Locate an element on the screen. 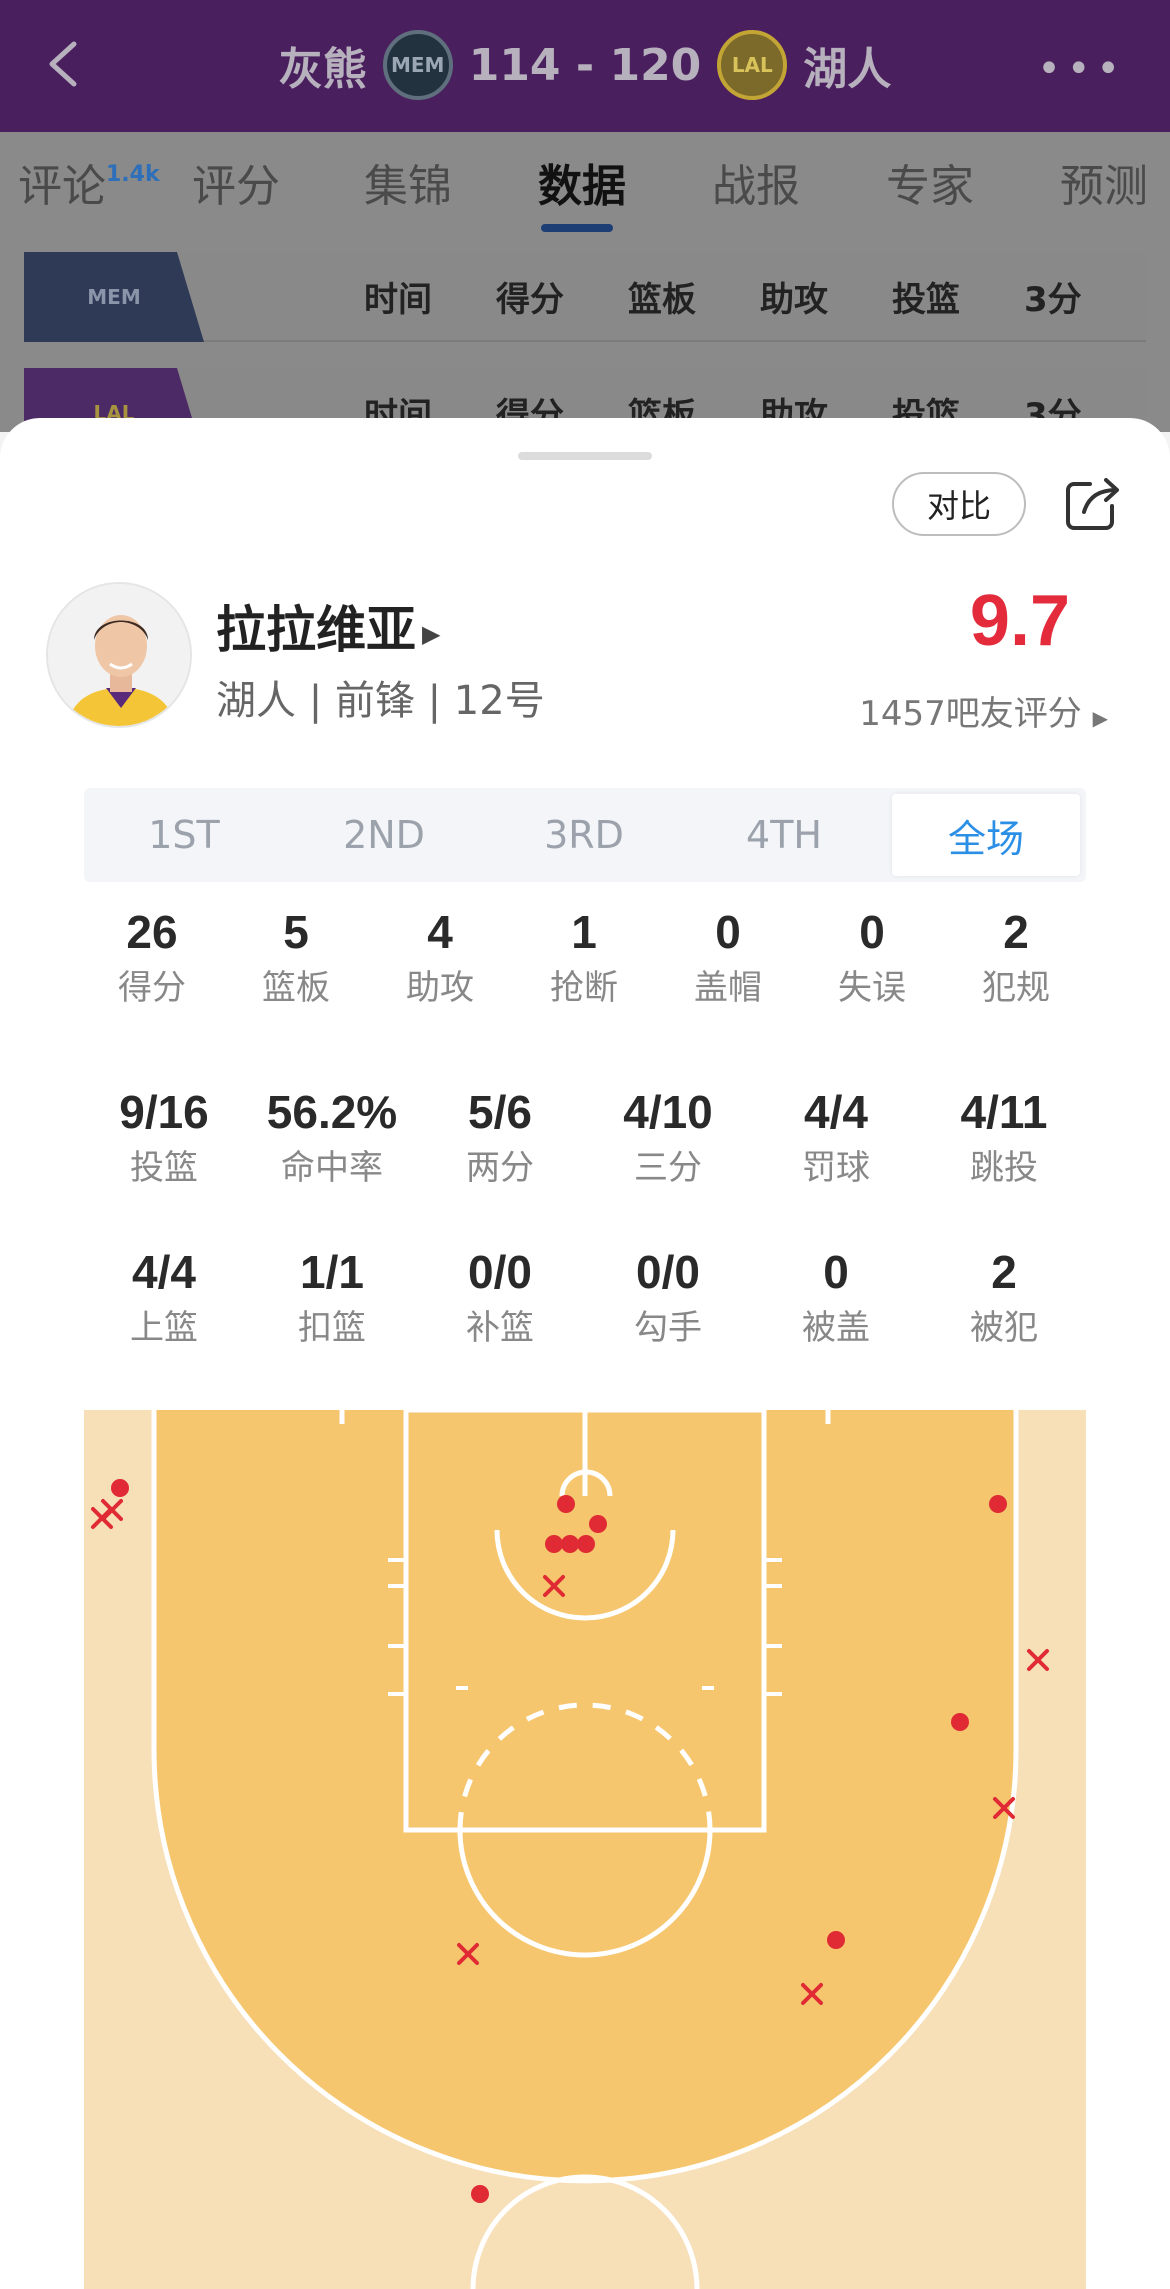 The image size is (1170, 2289). stat-steals: 1 抢断 is located at coordinates (584, 957).